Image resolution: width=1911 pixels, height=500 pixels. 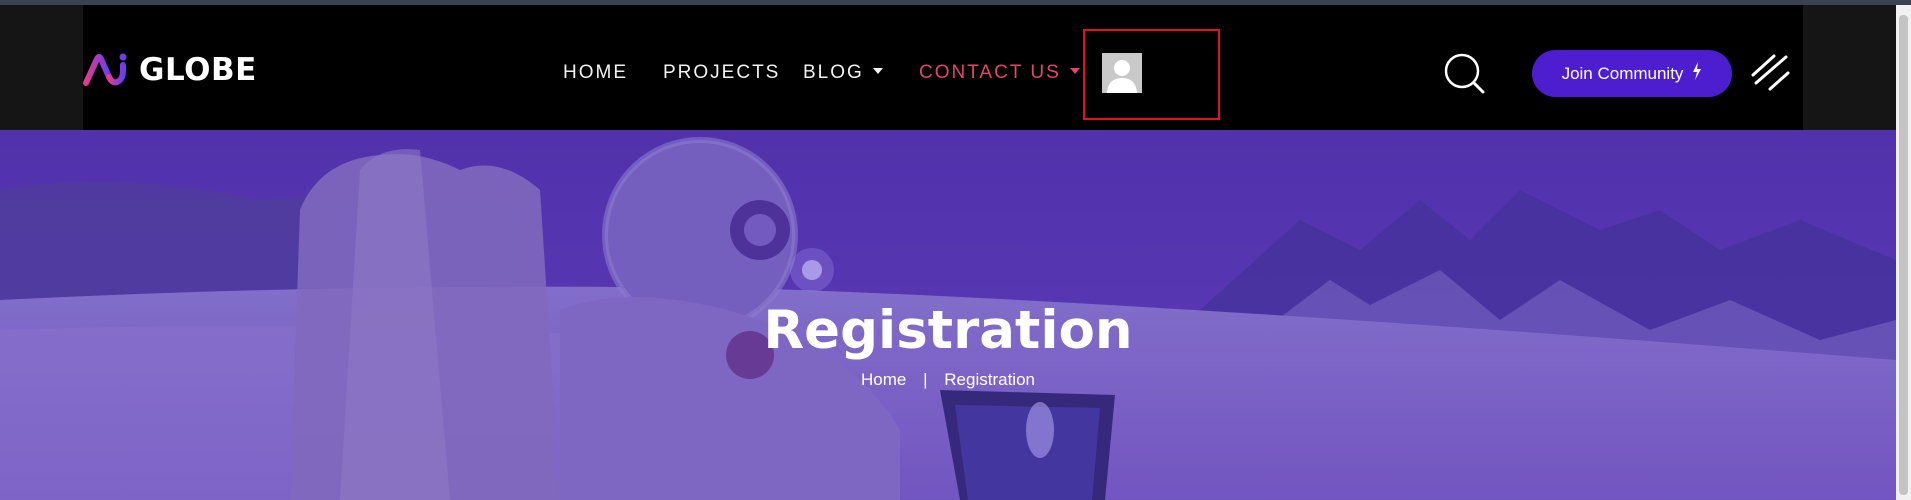 I want to click on logo-text: GLOBE, so click(x=198, y=70).